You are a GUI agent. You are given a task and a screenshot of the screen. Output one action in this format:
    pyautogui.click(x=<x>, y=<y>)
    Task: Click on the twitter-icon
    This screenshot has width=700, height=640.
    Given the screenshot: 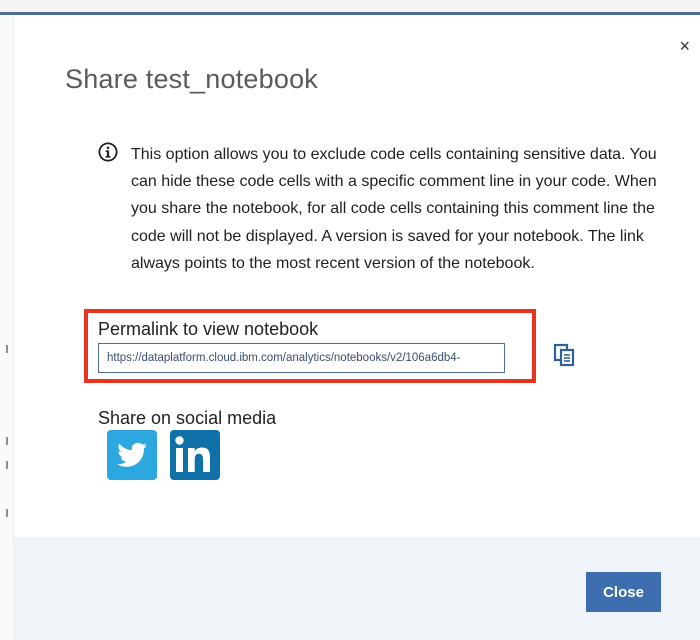 What is the action you would take?
    pyautogui.click(x=132, y=454)
    